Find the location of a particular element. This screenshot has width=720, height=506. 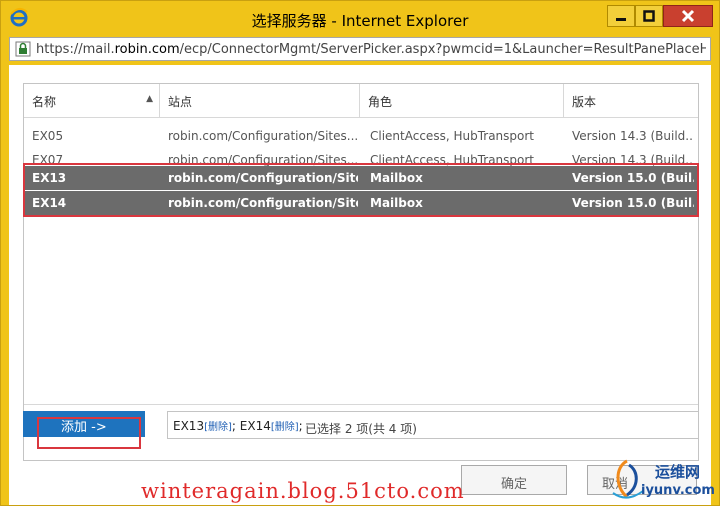

add-button-highlight-annotation is located at coordinates (89, 433).